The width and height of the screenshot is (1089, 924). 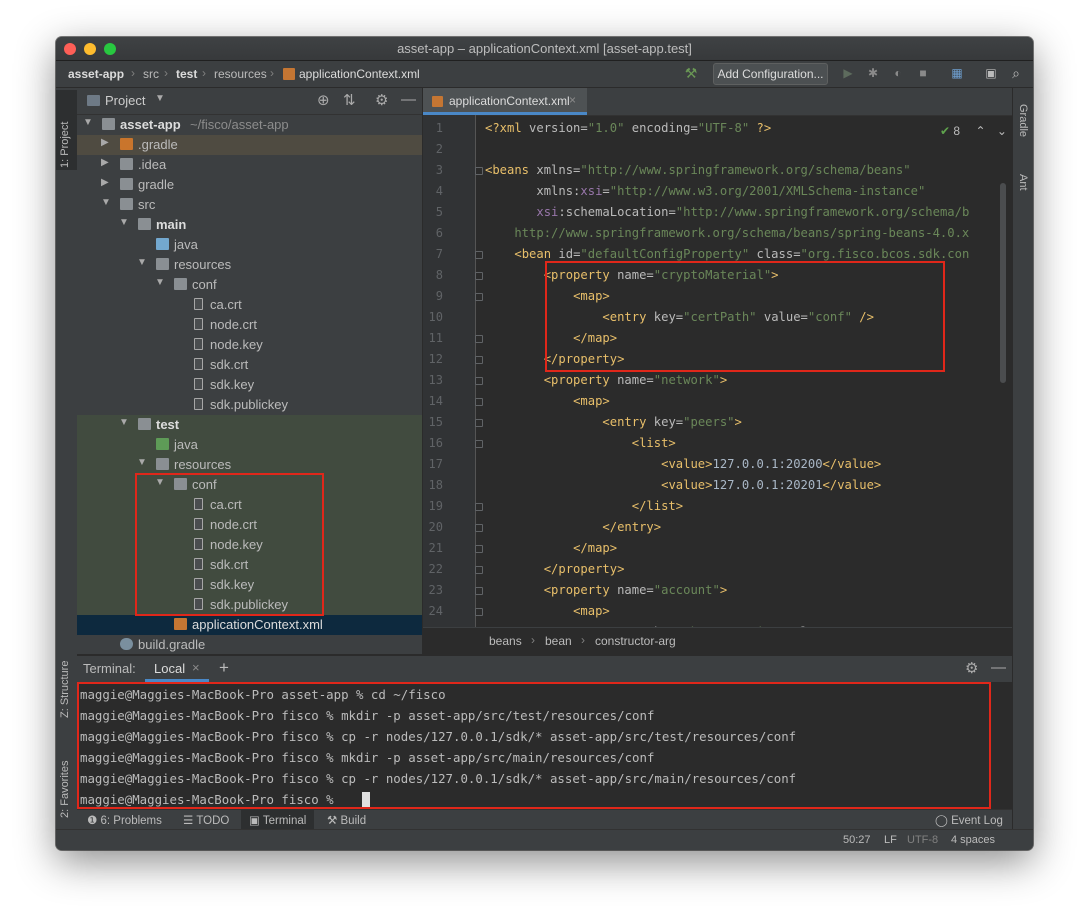 I want to click on code-line: </map>, so click(x=551, y=548).